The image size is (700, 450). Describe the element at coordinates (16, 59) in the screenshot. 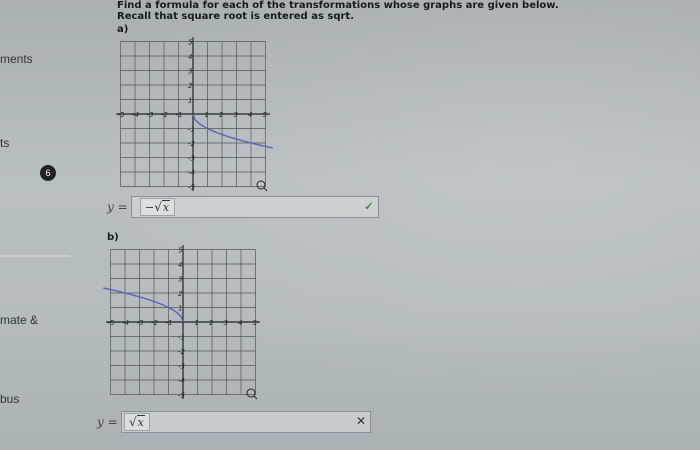

I see `sidebar-item-assignments: ments` at that location.